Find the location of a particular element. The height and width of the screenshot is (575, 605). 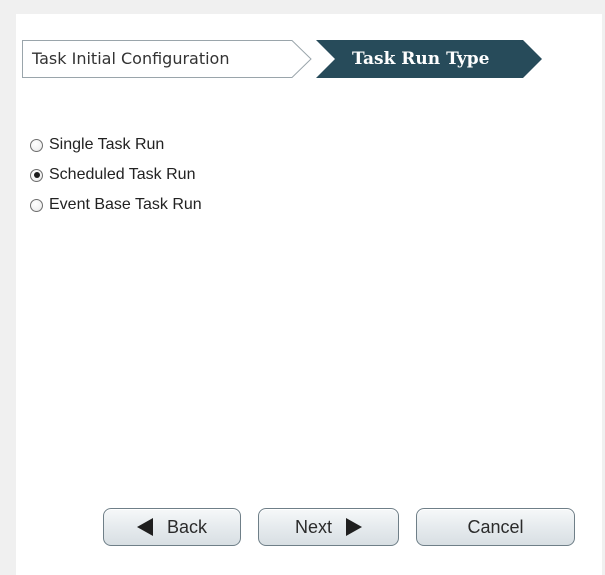

breadcrumb-step-run-type: Task Run Type is located at coordinates (429, 59).